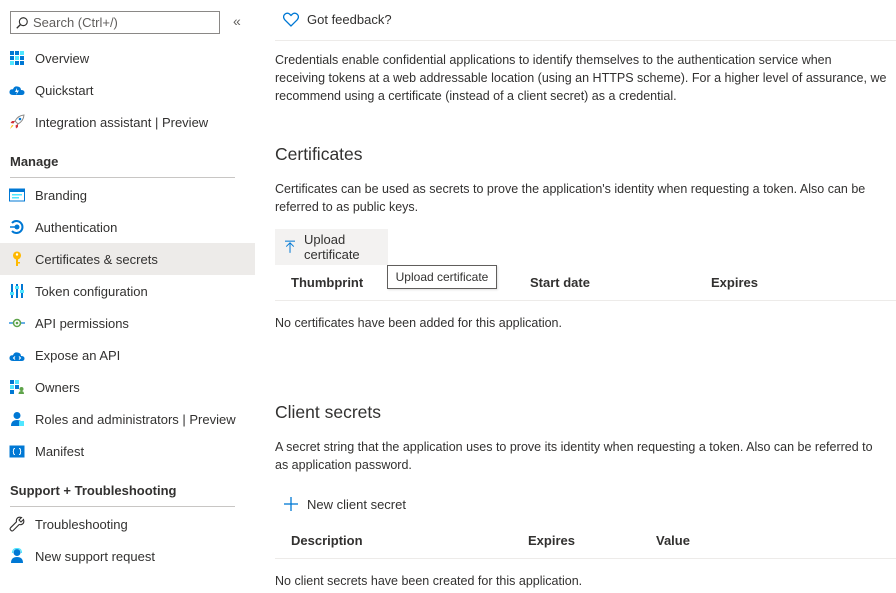 The image size is (896, 593). What do you see at coordinates (17, 451) in the screenshot?
I see `manifest-icon` at bounding box center [17, 451].